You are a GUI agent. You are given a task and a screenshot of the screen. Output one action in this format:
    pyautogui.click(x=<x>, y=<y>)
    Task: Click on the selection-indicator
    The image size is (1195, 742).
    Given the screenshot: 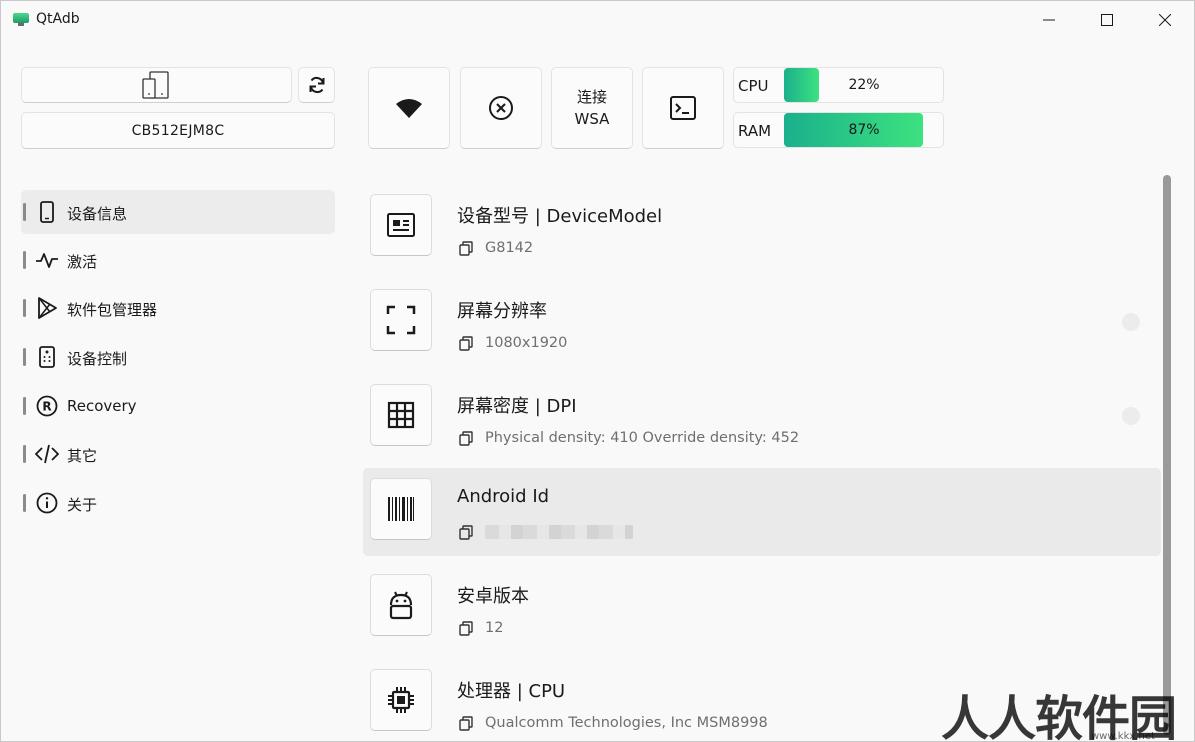 What is the action you would take?
    pyautogui.click(x=24, y=212)
    